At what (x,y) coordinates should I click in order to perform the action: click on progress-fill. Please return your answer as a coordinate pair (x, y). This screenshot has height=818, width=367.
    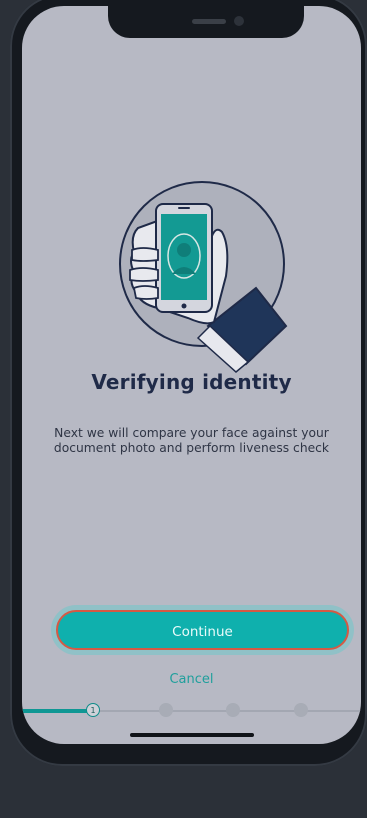
    Looking at the image, I should click on (57, 711).